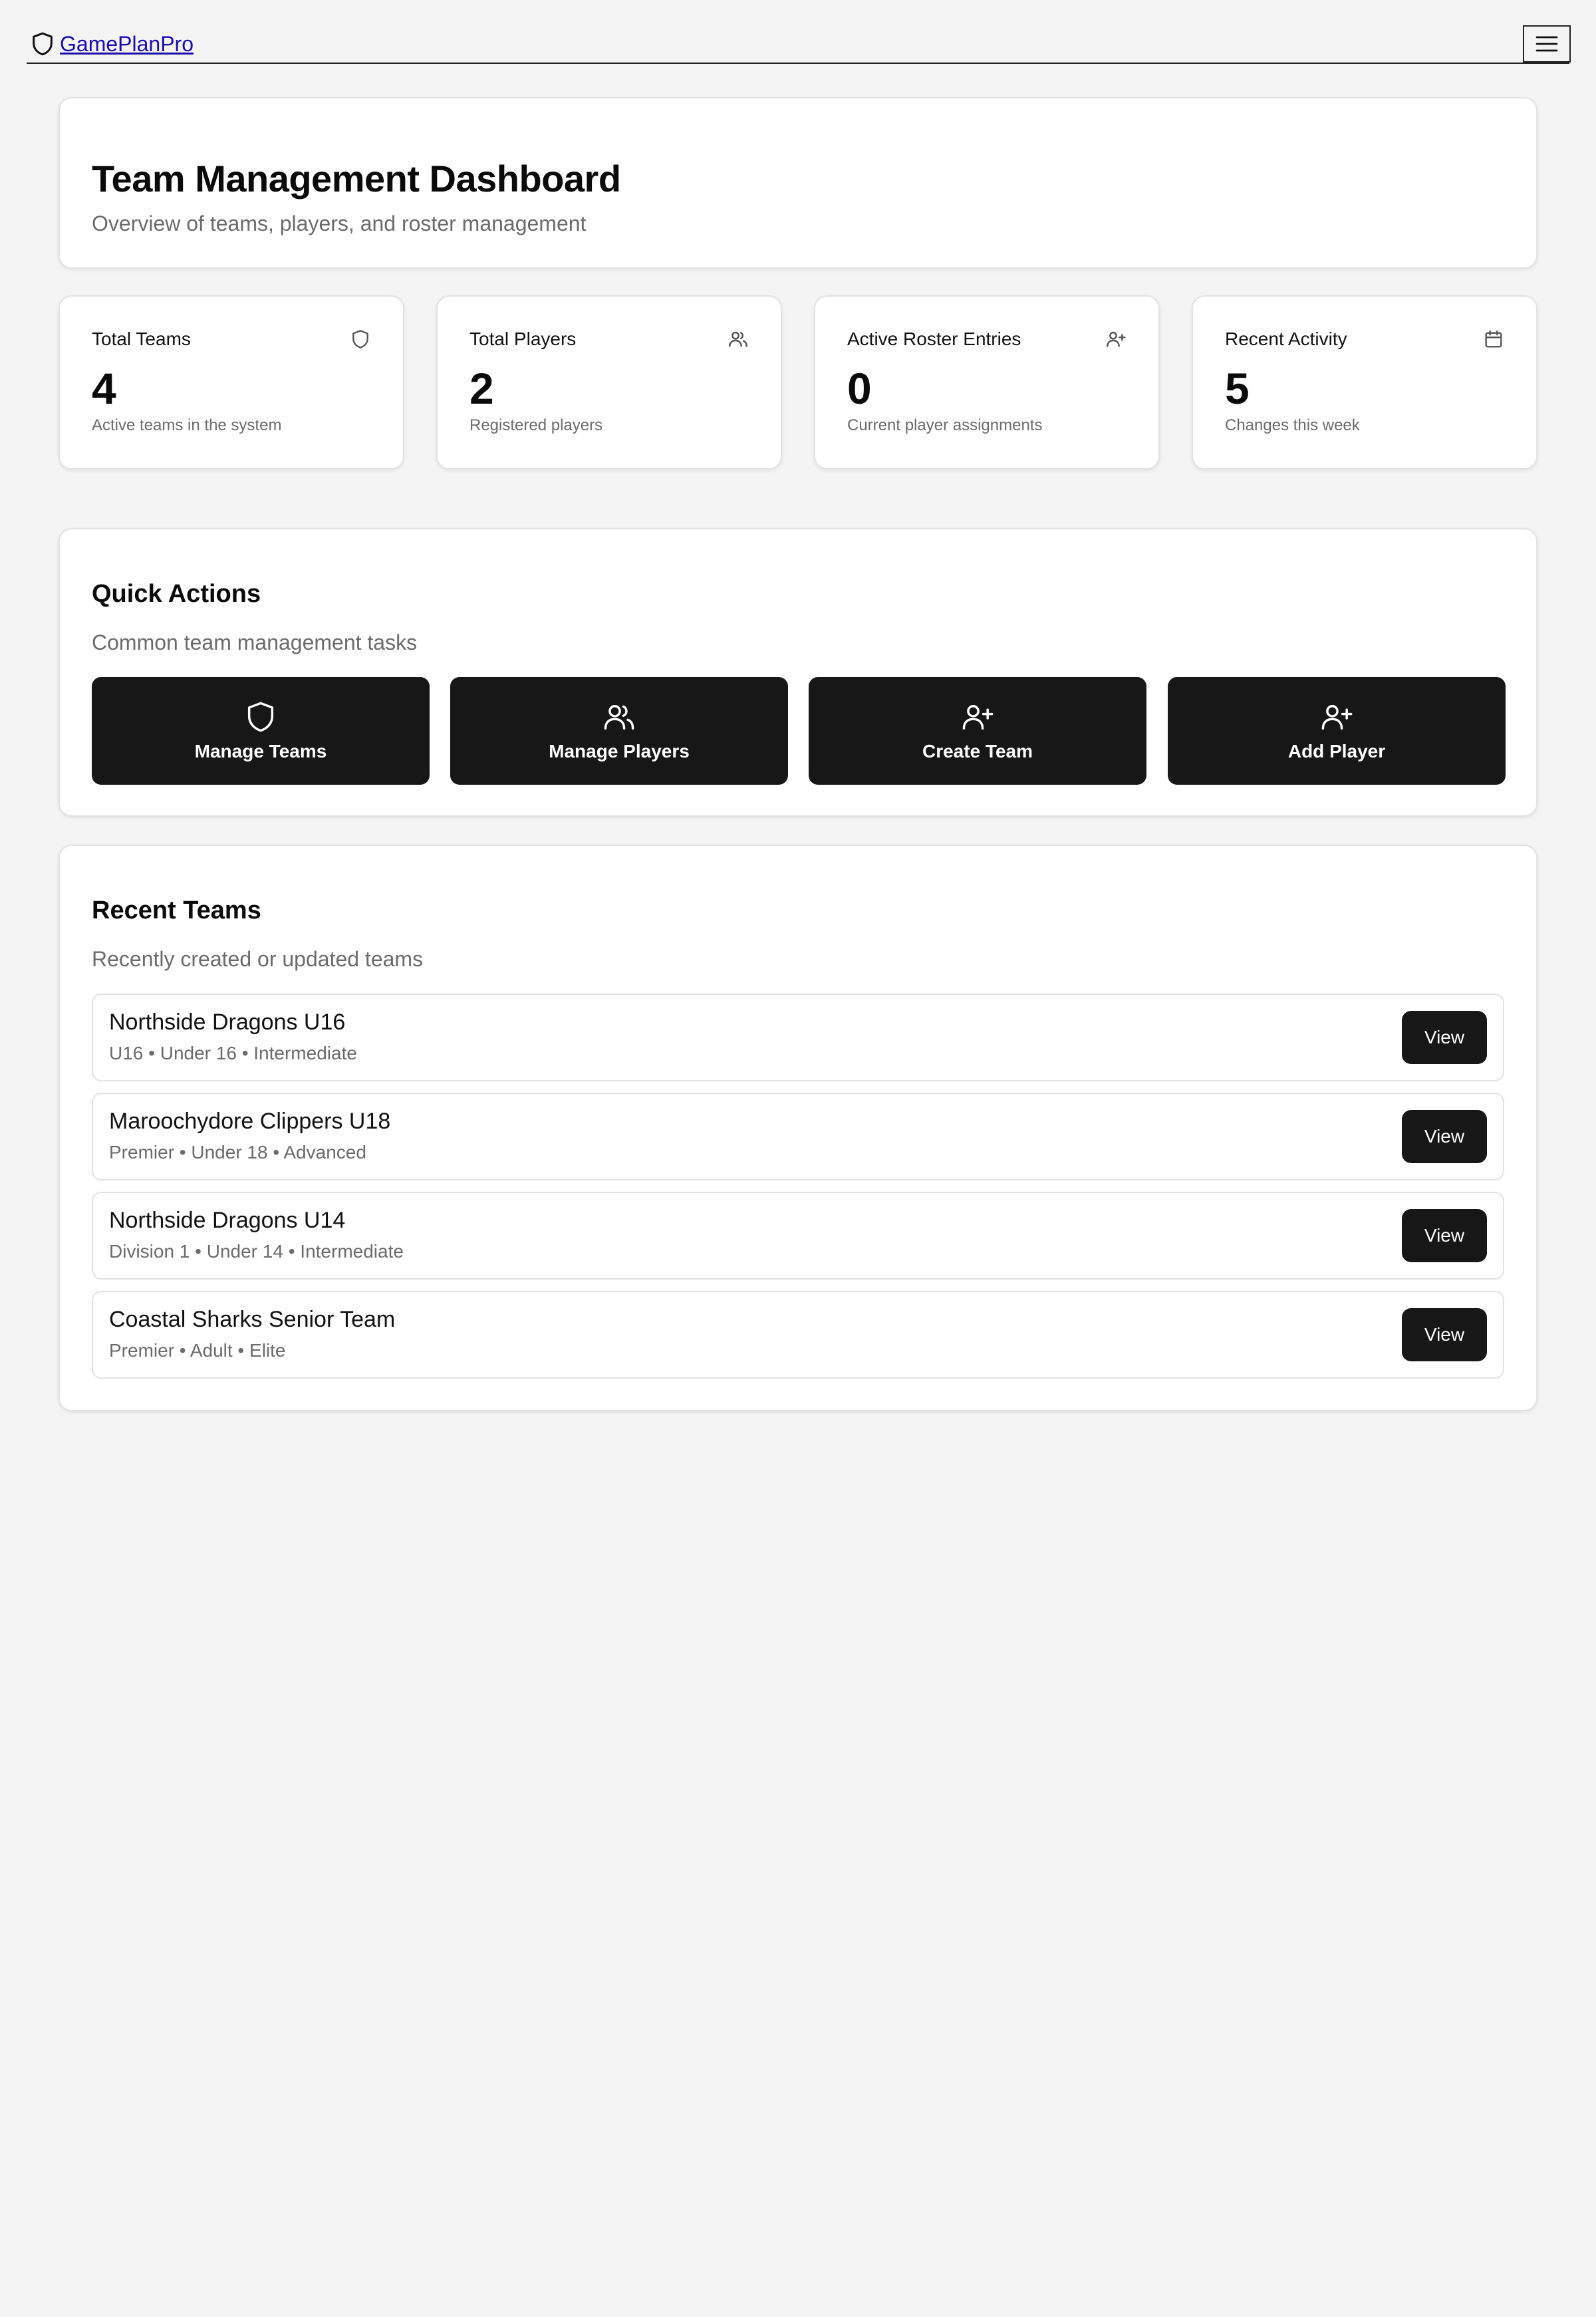 The width and height of the screenshot is (1596, 2317). What do you see at coordinates (481, 388) in the screenshot?
I see `stat-value: 2` at bounding box center [481, 388].